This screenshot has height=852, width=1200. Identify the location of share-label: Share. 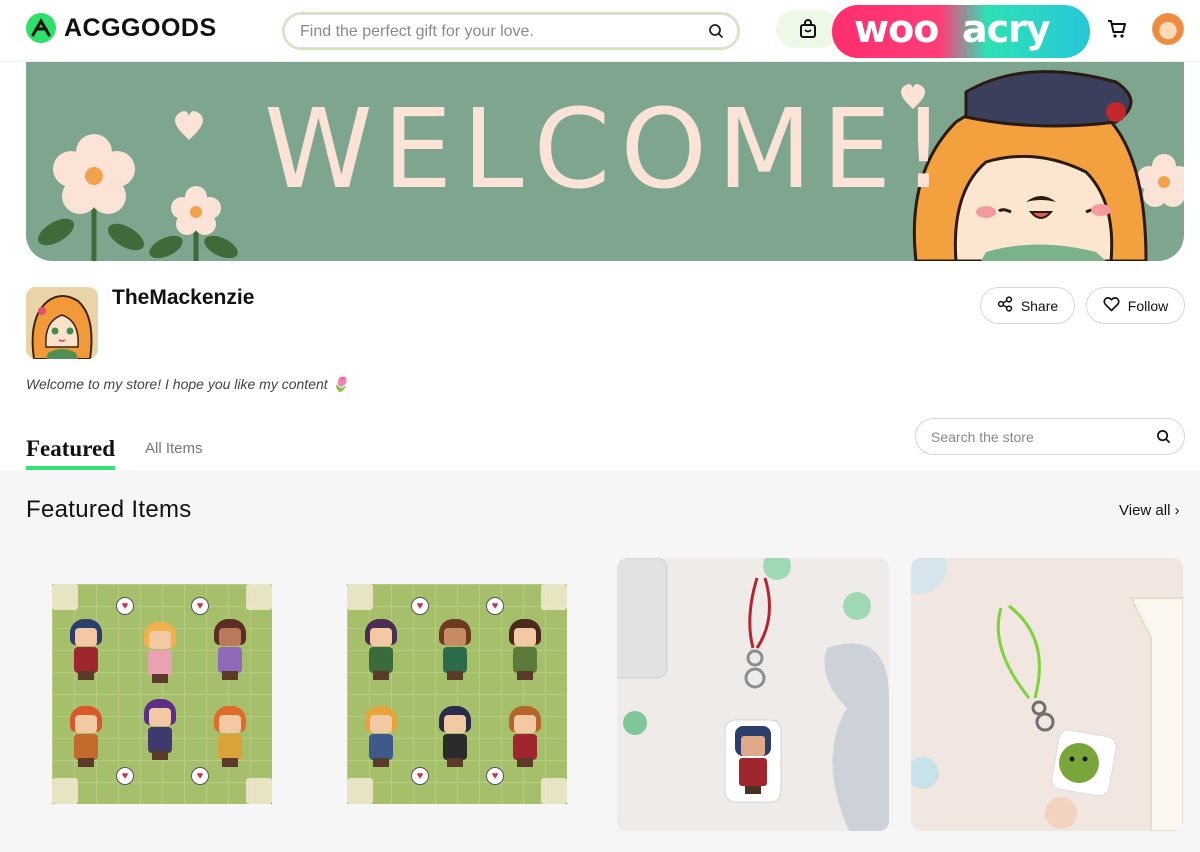
(1039, 305).